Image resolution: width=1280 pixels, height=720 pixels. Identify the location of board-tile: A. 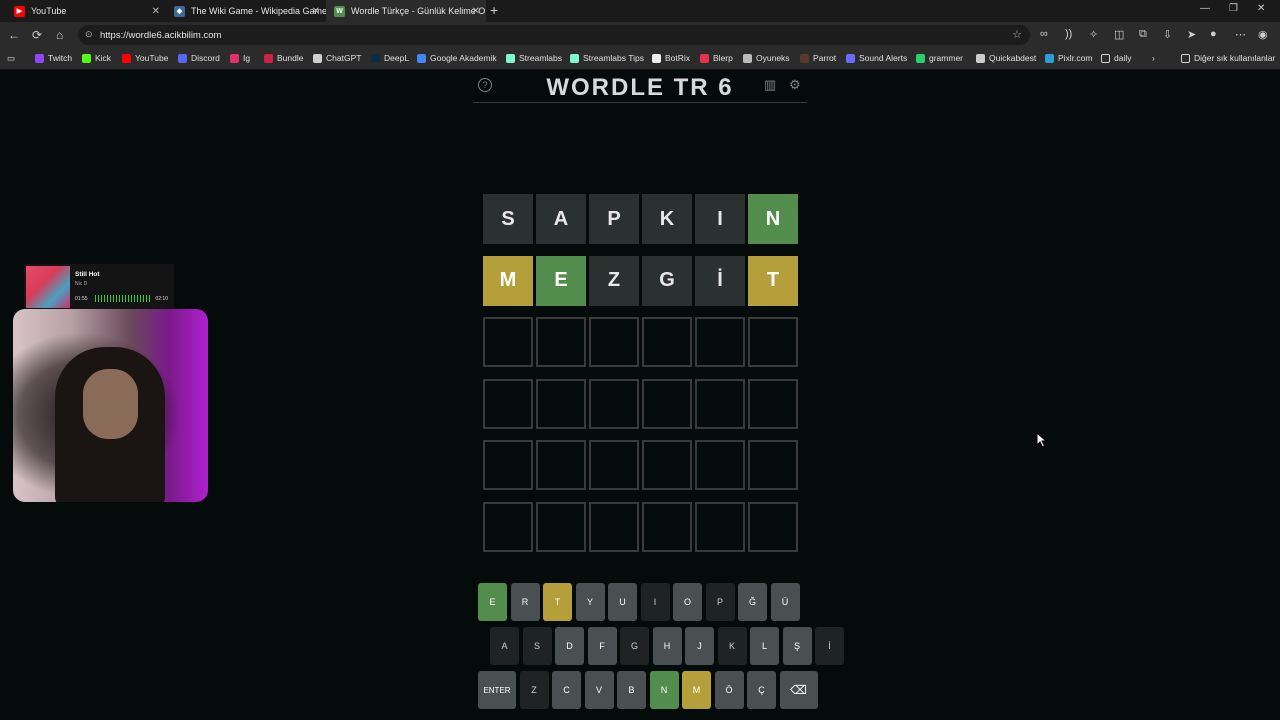
(561, 219).